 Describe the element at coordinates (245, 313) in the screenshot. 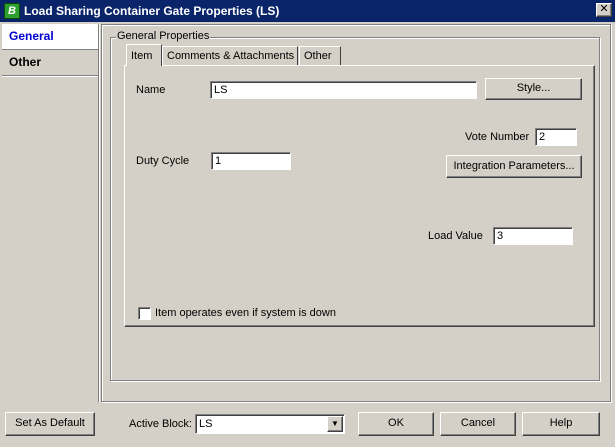

I see `operates-checkbox-label: Item operates even if system is down` at that location.